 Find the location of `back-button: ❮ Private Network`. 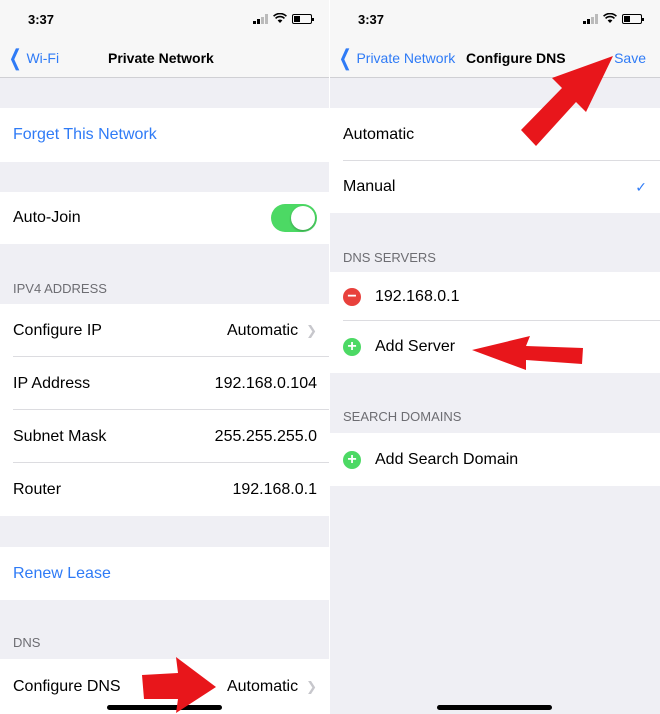

back-button: ❮ Private Network is located at coordinates (396, 57).